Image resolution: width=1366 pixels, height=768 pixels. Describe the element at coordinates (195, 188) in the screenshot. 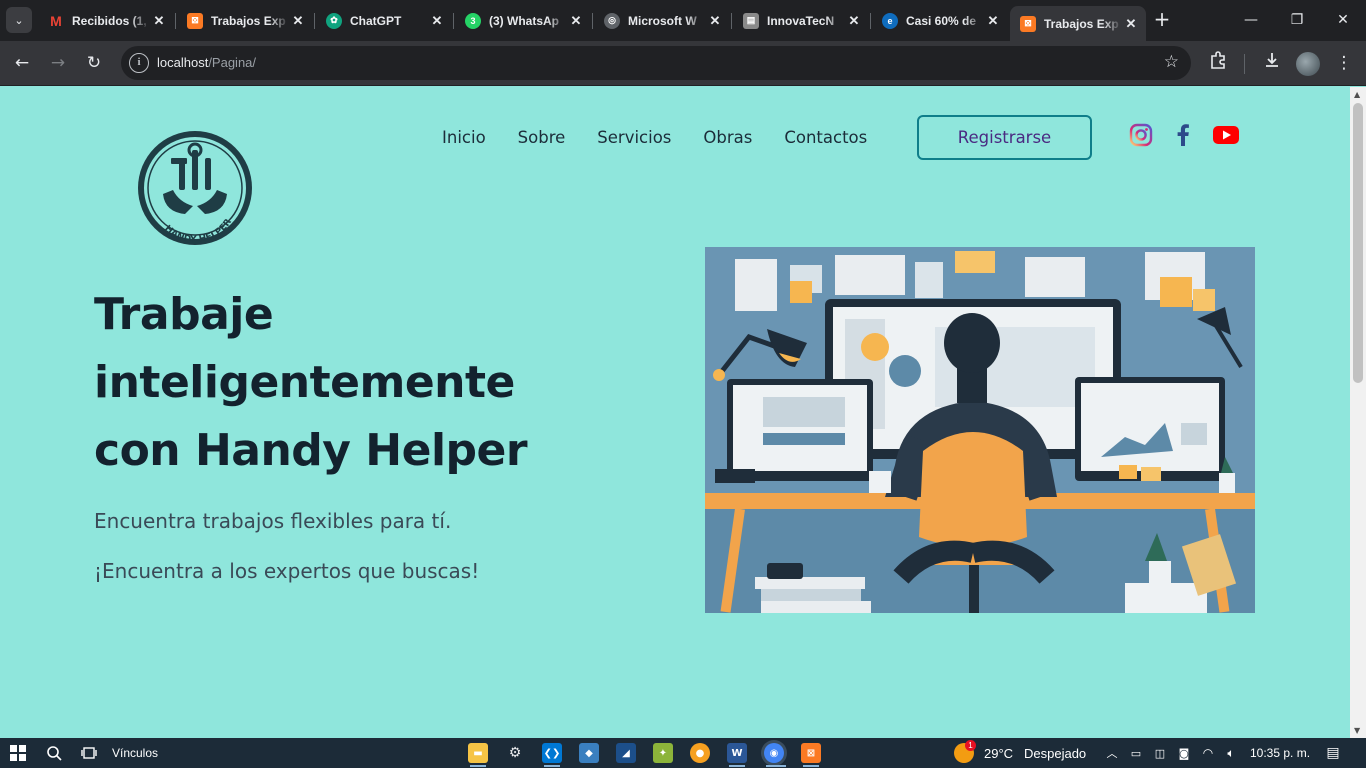

I see `handy-helper-logo: HANDY HELPER` at that location.